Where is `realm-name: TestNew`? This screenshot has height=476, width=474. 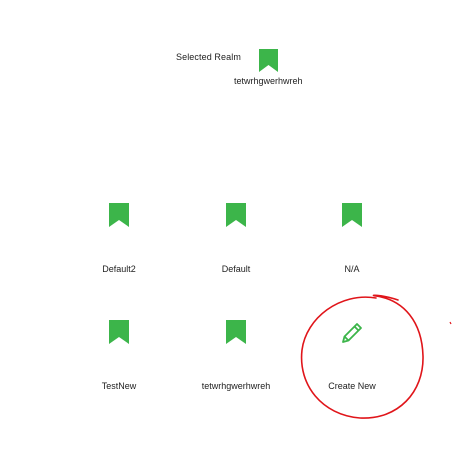
realm-name: TestNew is located at coordinates (119, 386).